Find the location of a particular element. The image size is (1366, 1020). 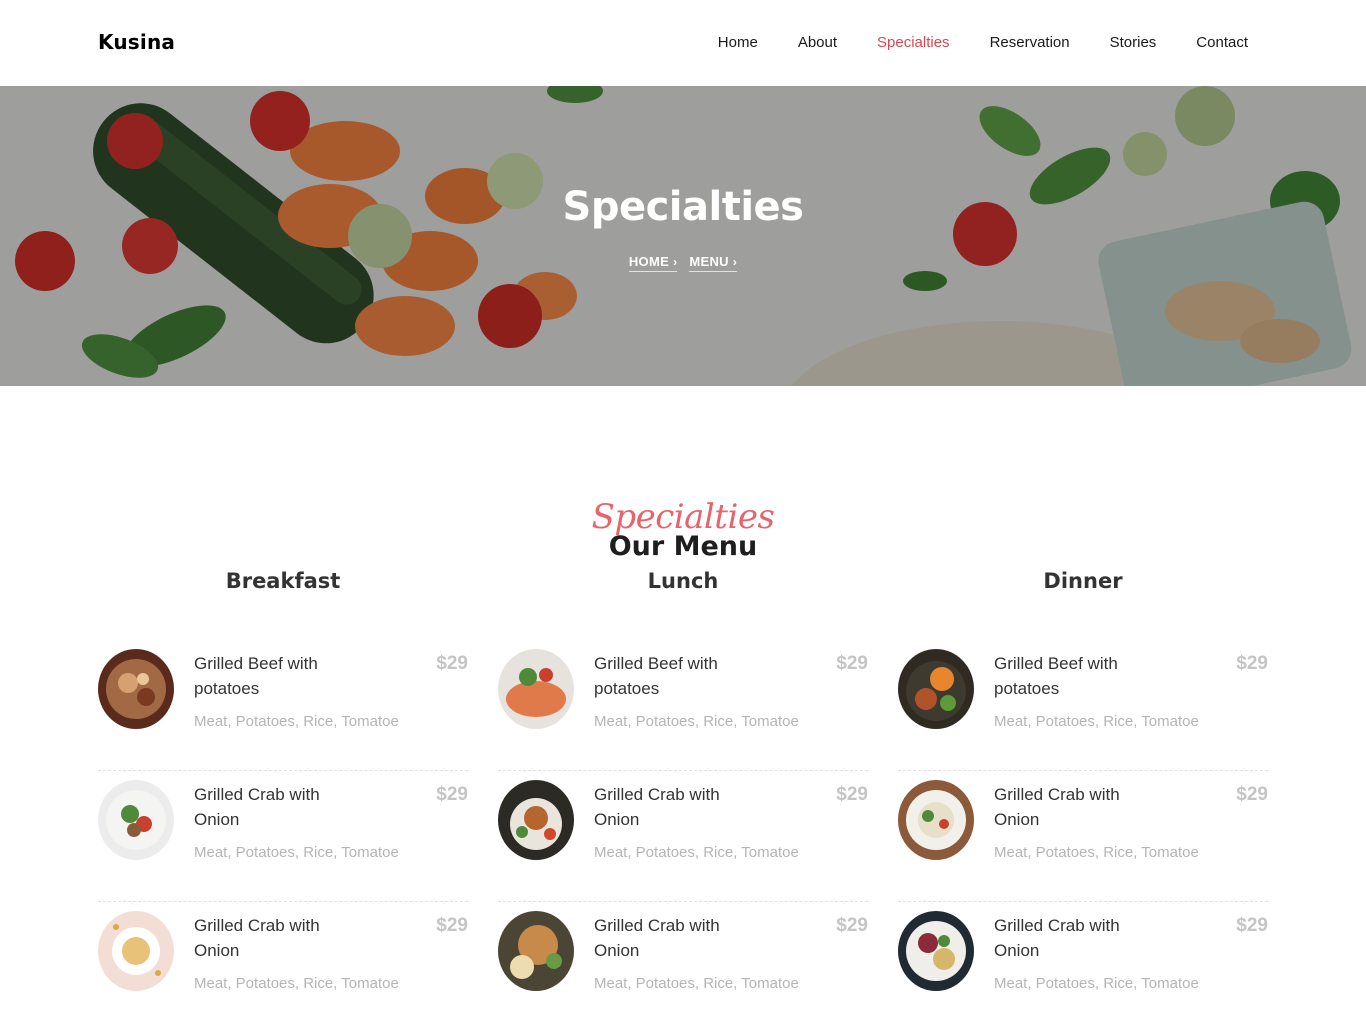

nav-item-reservation: Reservation is located at coordinates (1030, 42).